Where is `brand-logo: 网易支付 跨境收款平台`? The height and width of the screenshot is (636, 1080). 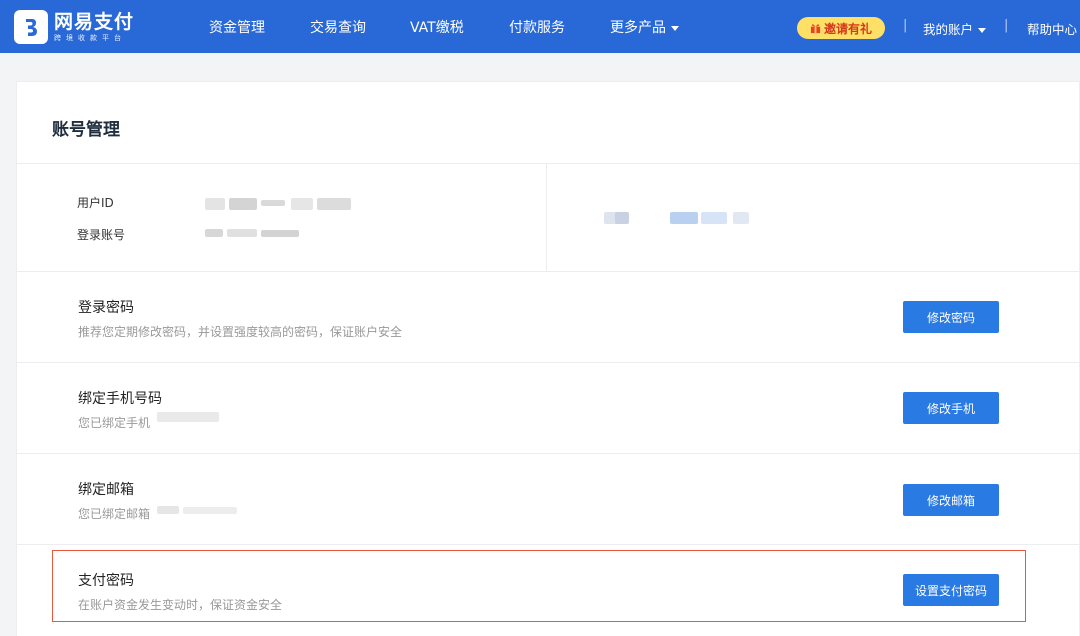 brand-logo: 网易支付 跨境收款平台 is located at coordinates (74, 27).